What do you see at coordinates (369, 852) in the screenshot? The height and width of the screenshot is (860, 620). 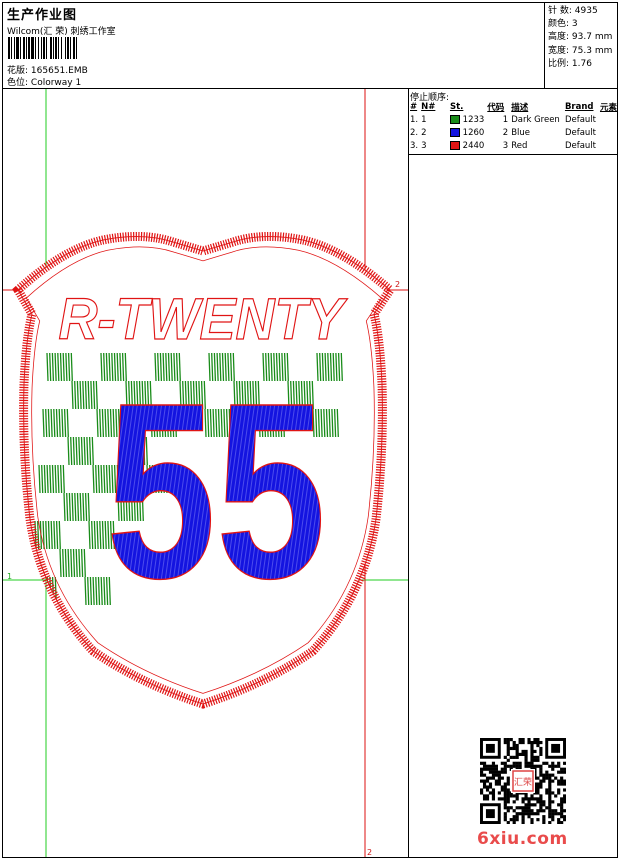 I see `guide-label-bottom: 2` at bounding box center [369, 852].